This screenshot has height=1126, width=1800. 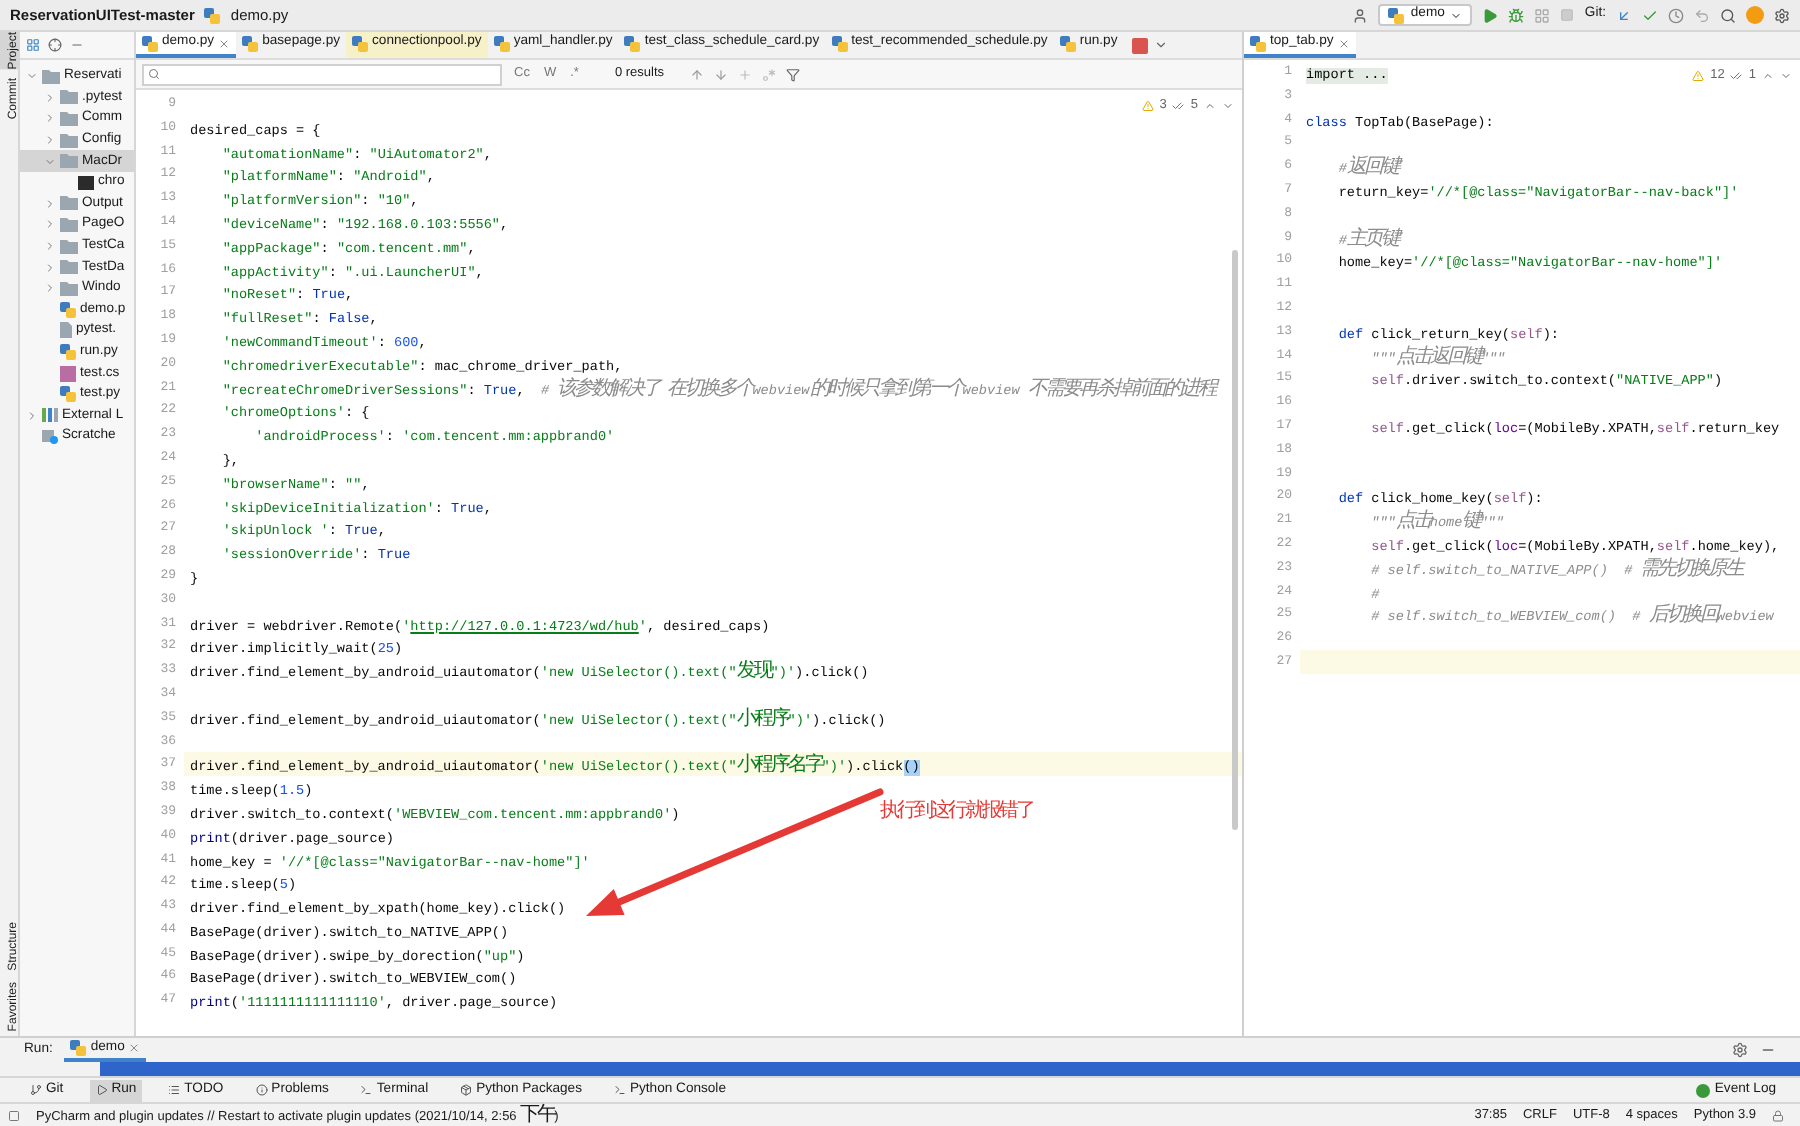 I want to click on locate-icon, so click(x=55, y=45).